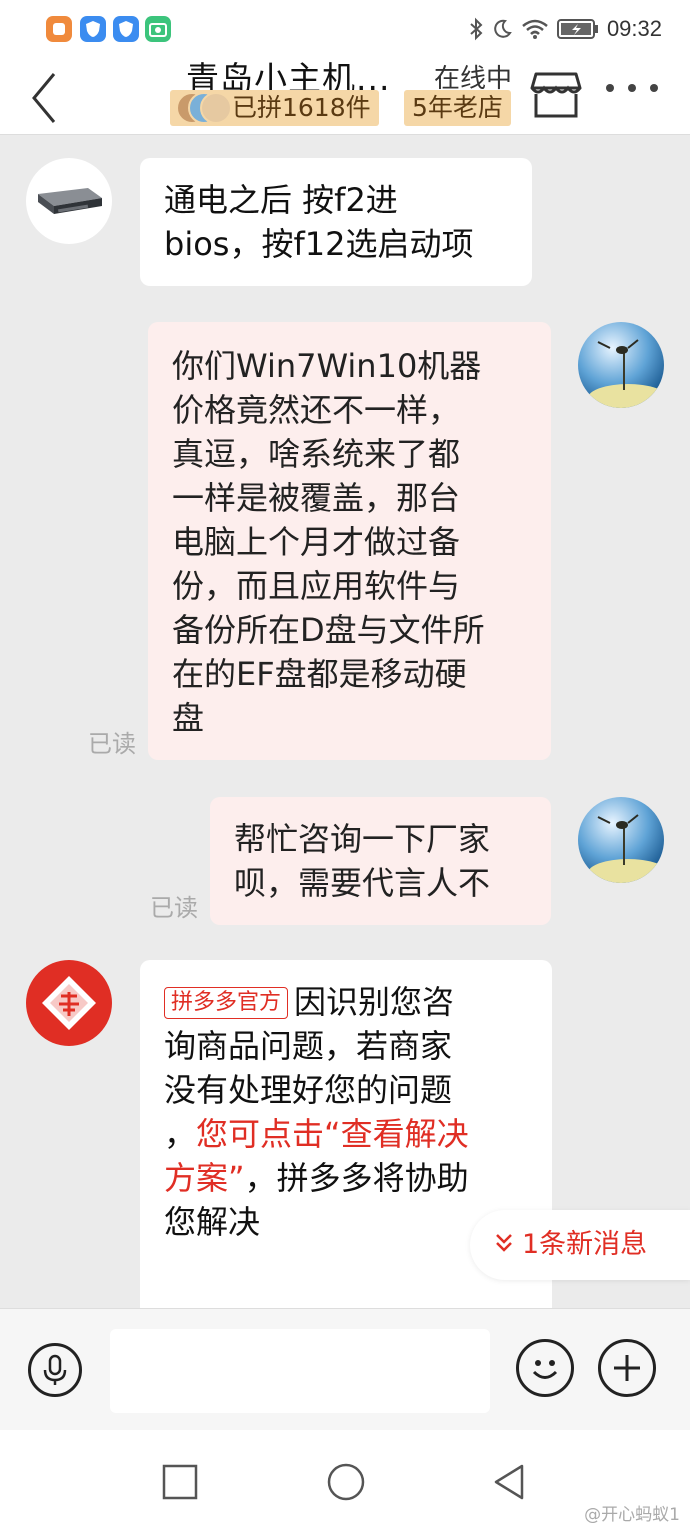 Image resolution: width=690 pixels, height=1533 pixels. Describe the element at coordinates (509, 1484) in the screenshot. I see `back-triangle-icon` at that location.